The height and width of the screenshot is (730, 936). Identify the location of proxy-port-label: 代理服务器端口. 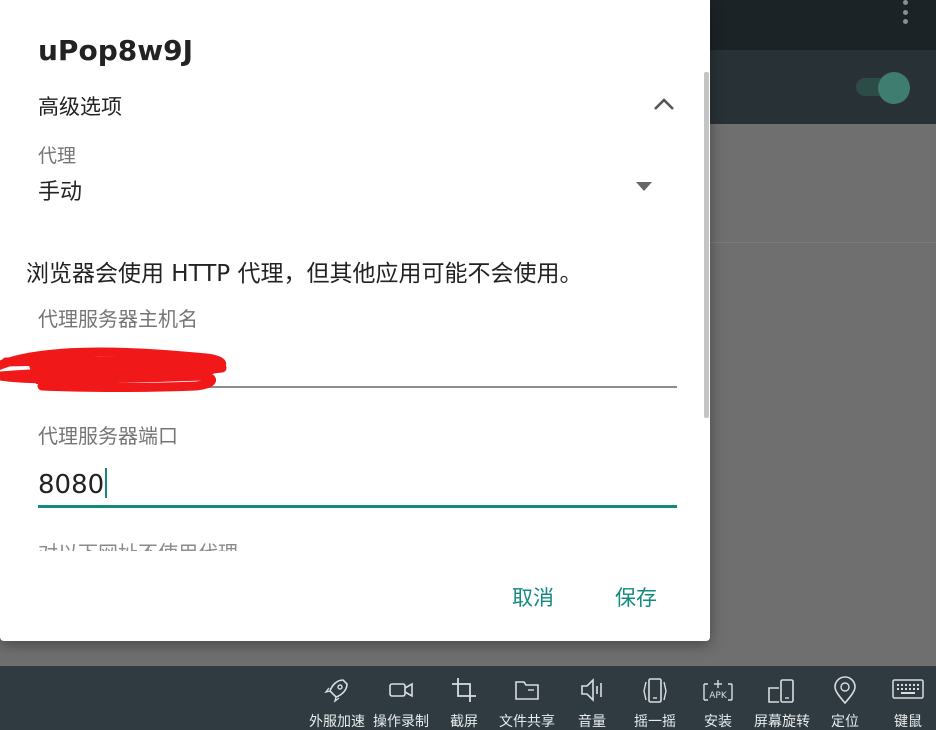
(108, 436).